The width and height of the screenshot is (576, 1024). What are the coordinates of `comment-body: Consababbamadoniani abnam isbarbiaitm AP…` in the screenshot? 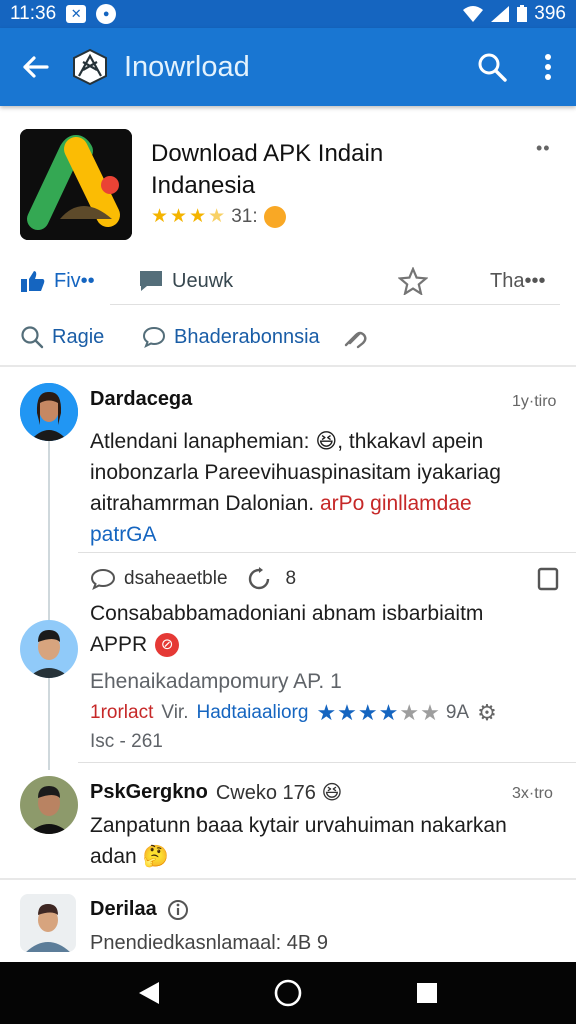 It's located at (325, 629).